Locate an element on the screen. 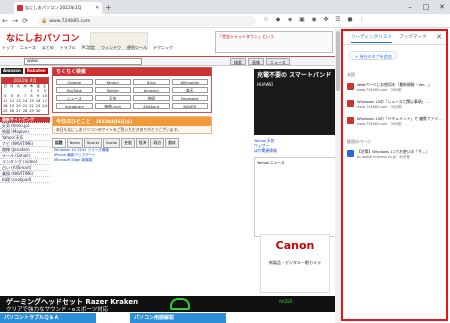 The width and height of the screenshot is (450, 323). search-link: Wikipedia is located at coordinates (189, 82).